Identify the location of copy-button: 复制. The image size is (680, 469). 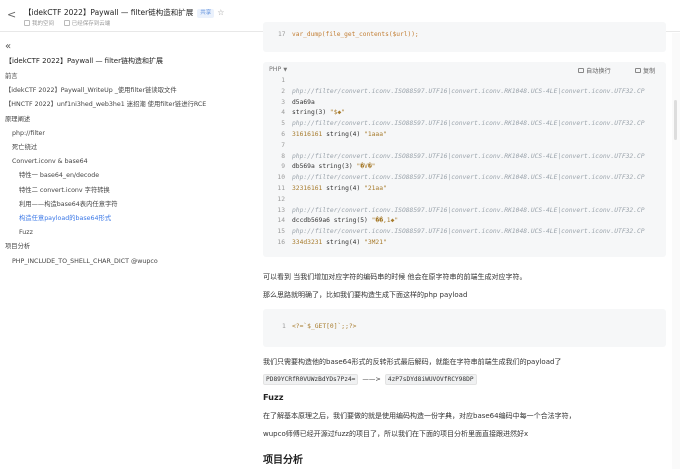
(645, 70).